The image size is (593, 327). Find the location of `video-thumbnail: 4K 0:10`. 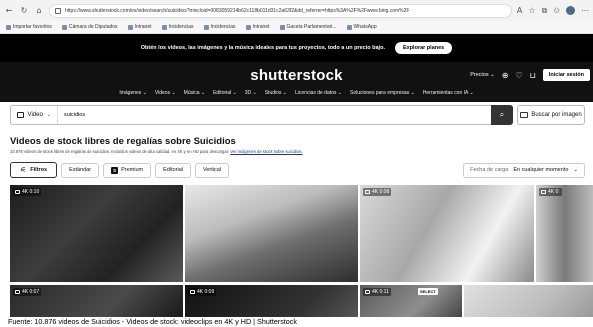

video-thumbnail: 4K 0:10 is located at coordinates (96, 233).